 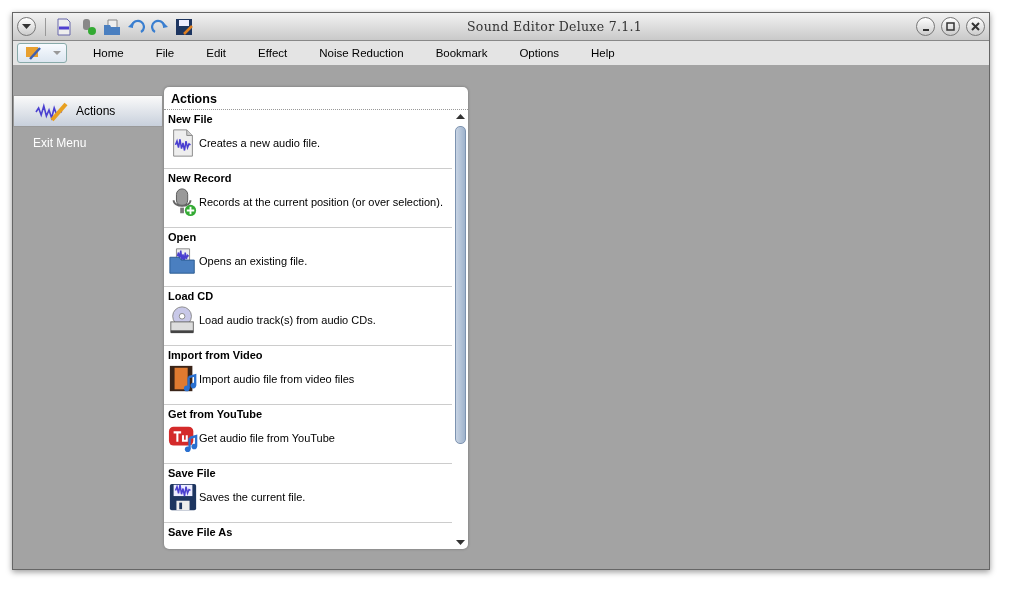 I want to click on sidebar-item: Actions, so click(x=88, y=111).